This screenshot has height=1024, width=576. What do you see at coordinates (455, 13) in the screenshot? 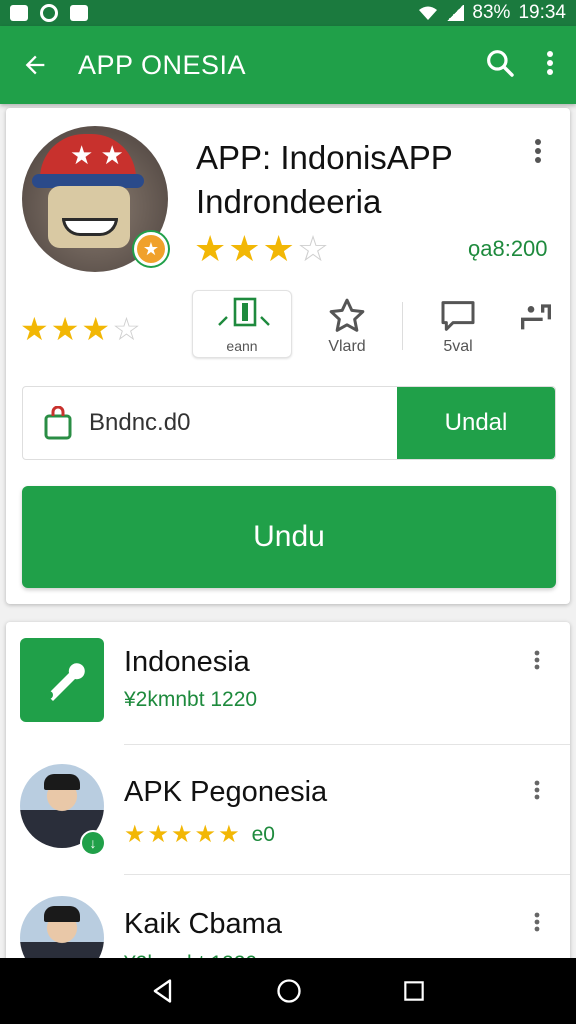
I see `signal-icon` at bounding box center [455, 13].